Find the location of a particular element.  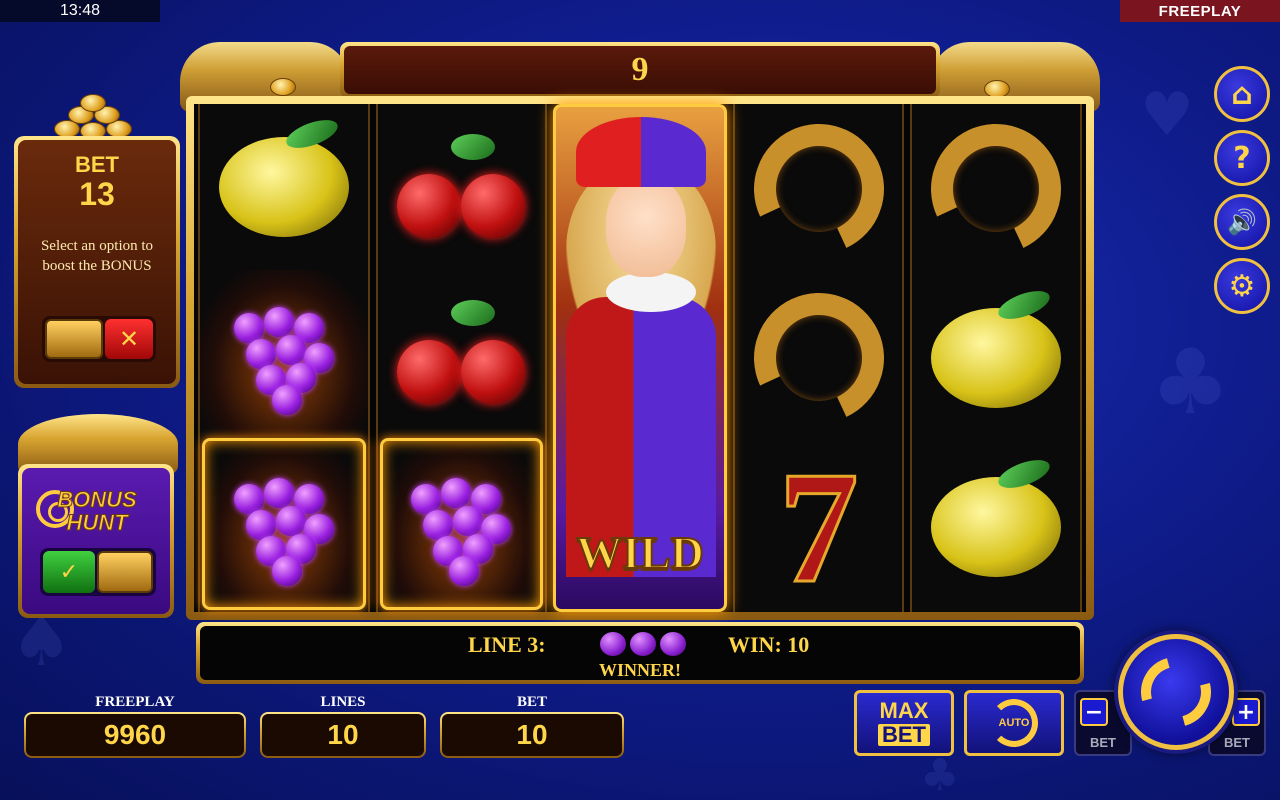

spin-button is located at coordinates (1176, 692).